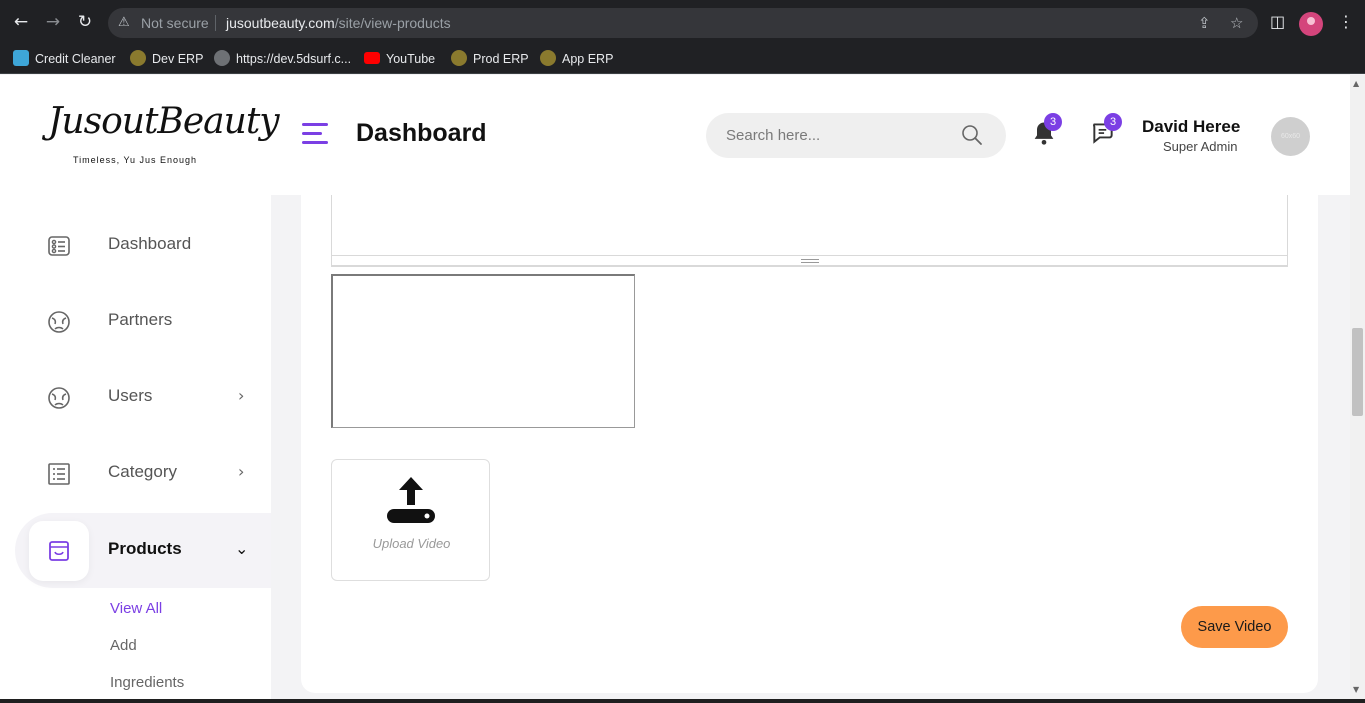 Image resolution: width=1365 pixels, height=703 pixels. I want to click on credit-cleaner-icon, so click(21, 58).